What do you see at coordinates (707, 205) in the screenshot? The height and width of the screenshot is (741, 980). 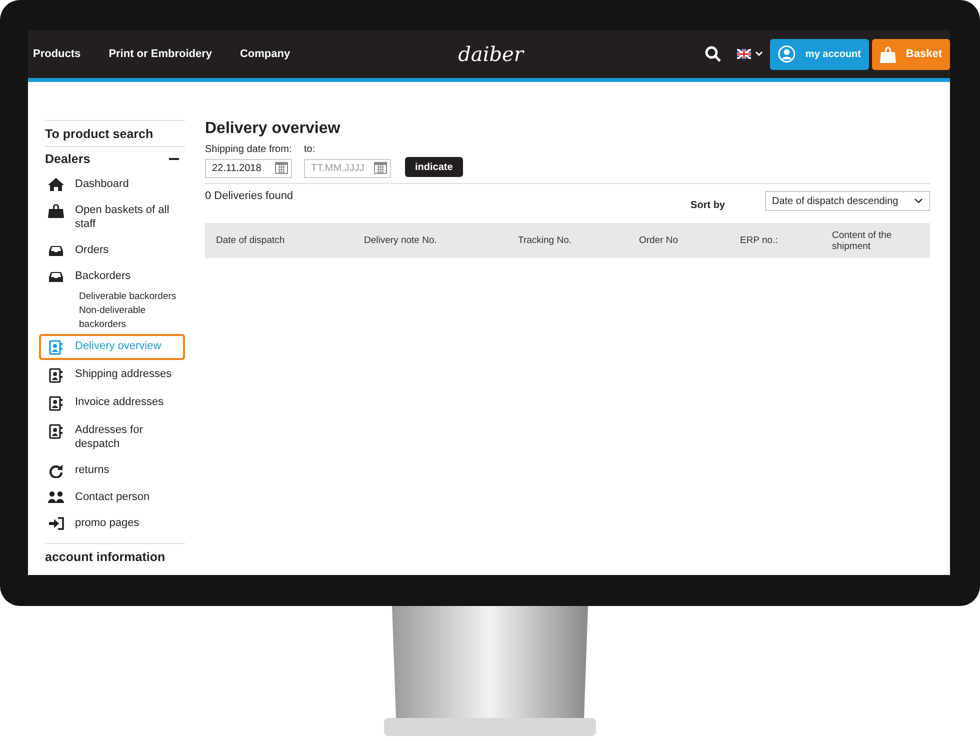 I see `sort-label: Sort by` at bounding box center [707, 205].